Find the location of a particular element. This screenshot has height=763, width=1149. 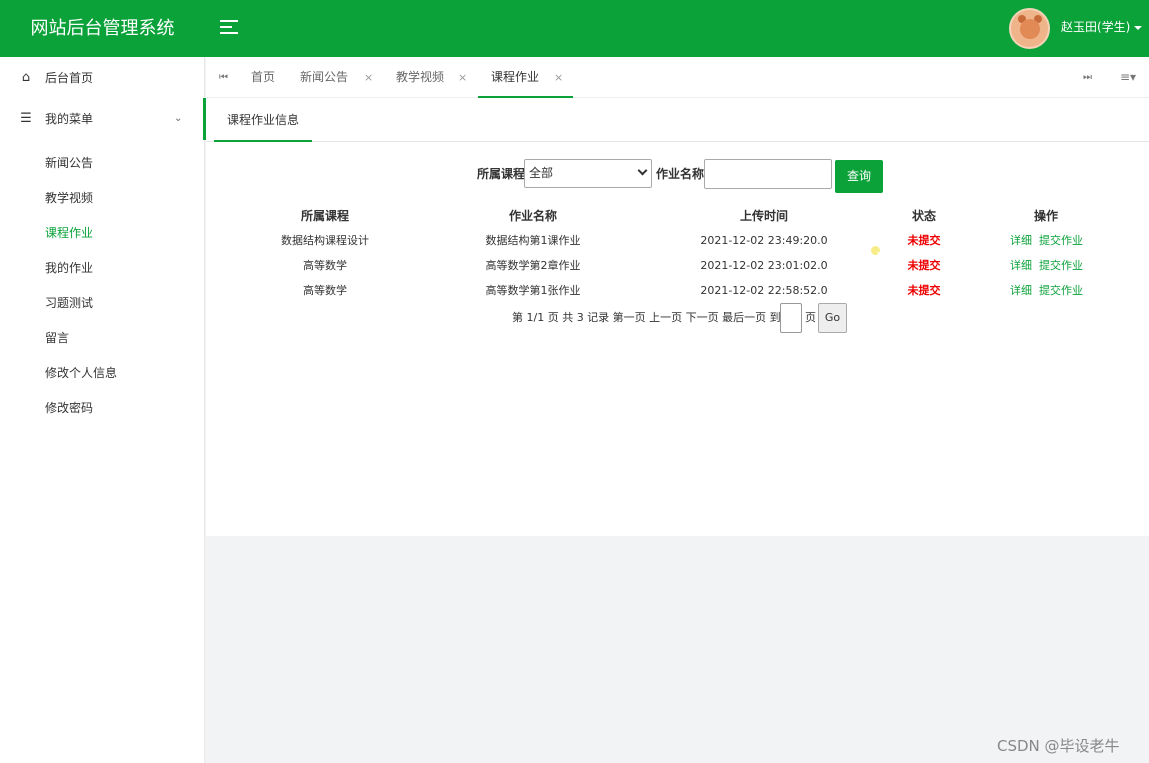

scroll-left-icon: ⏮ is located at coordinates (223, 77).